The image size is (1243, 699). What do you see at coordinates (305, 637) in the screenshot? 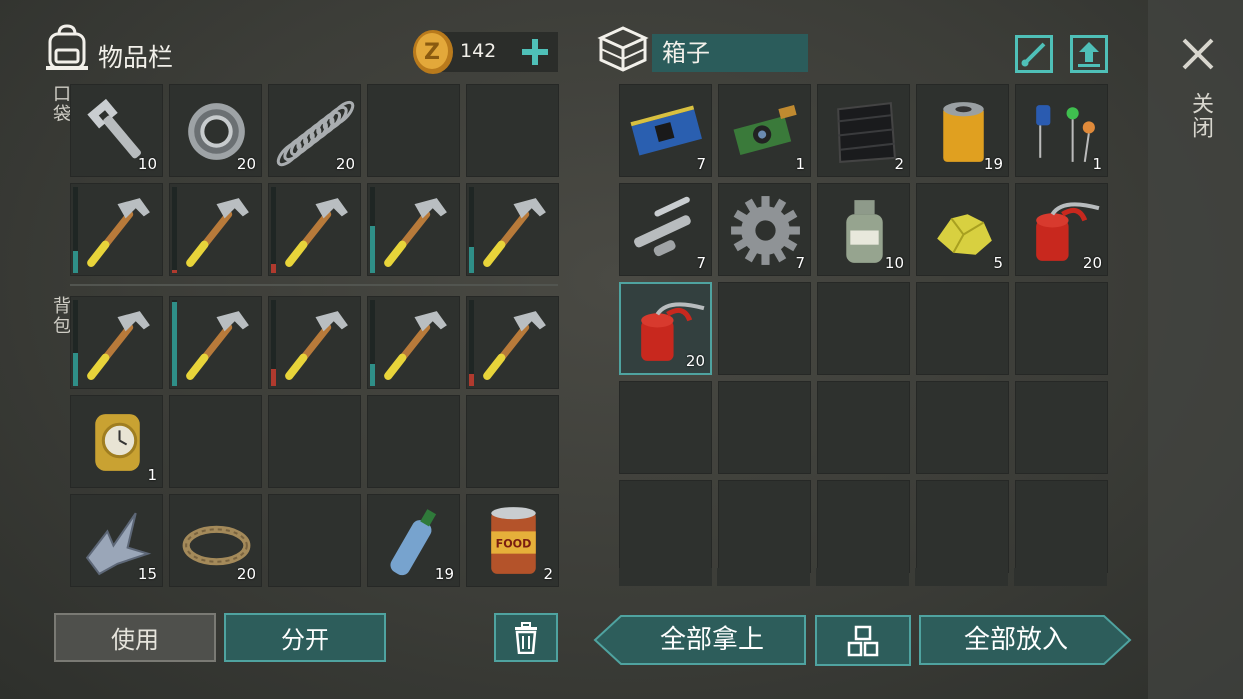
I see `split-button: 分开` at bounding box center [305, 637].